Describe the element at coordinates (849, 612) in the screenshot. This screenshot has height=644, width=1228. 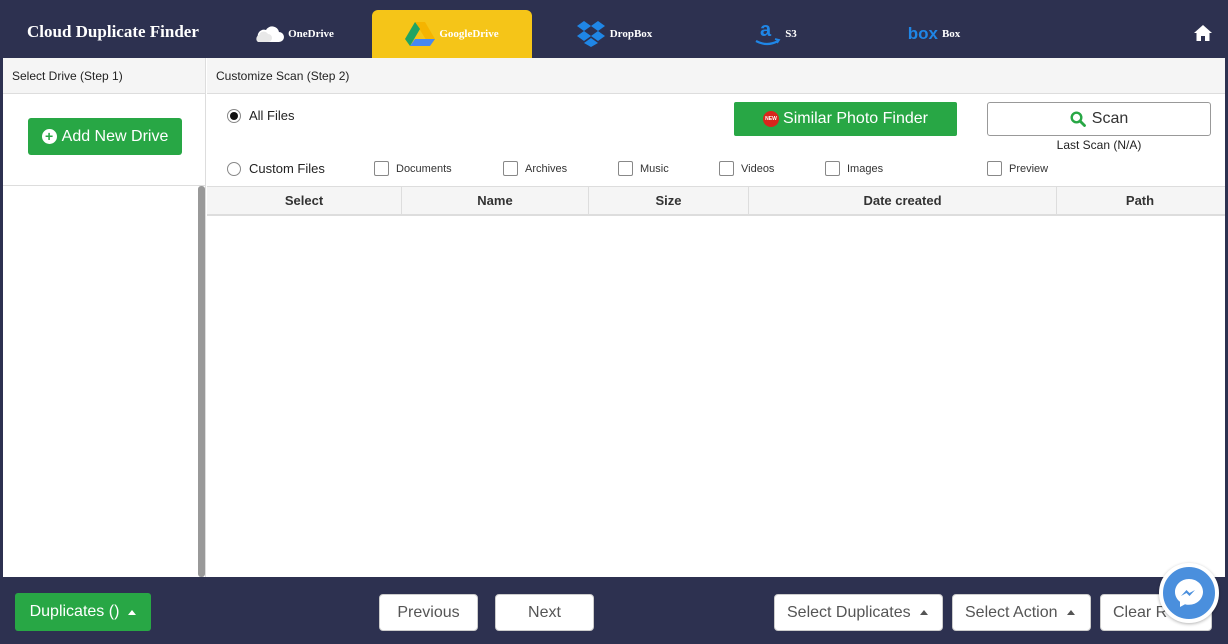
I see `select-duplicates-label: Select Duplicates` at that location.